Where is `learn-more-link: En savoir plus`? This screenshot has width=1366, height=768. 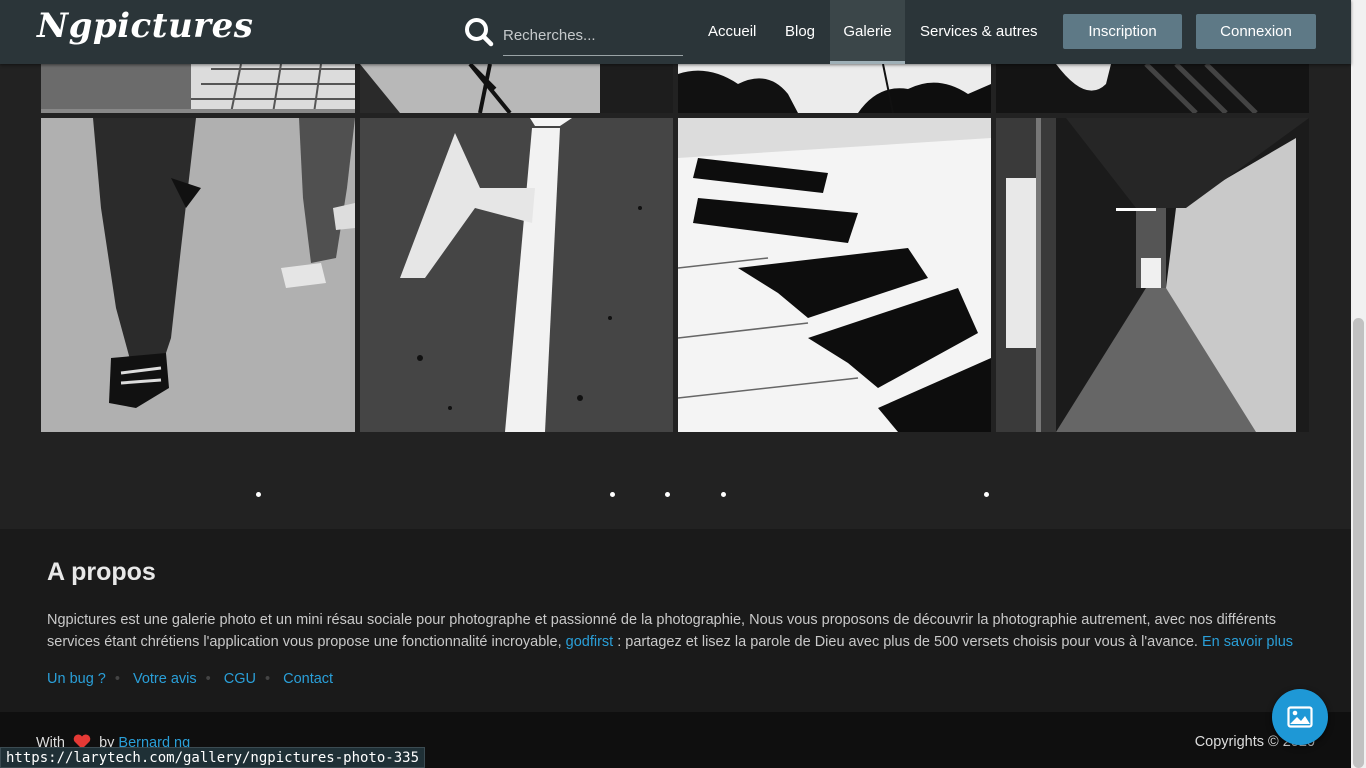 learn-more-link: En savoir plus is located at coordinates (1247, 642).